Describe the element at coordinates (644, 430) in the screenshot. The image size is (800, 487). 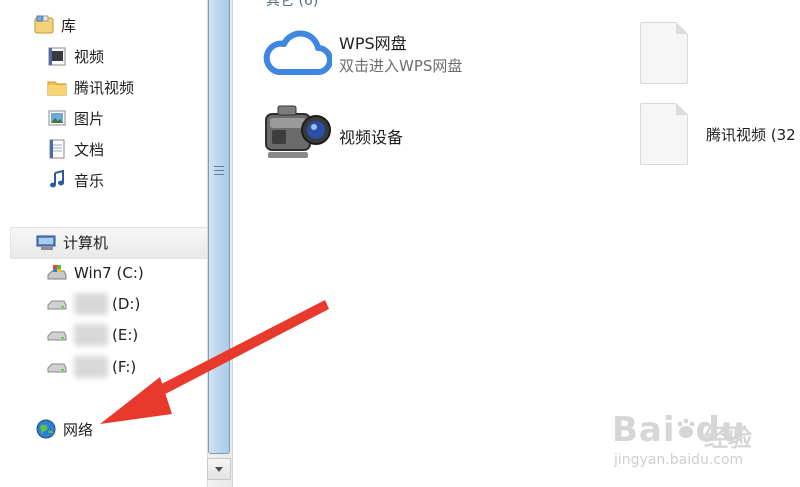
I see `watermark-logo-left: Bai` at that location.